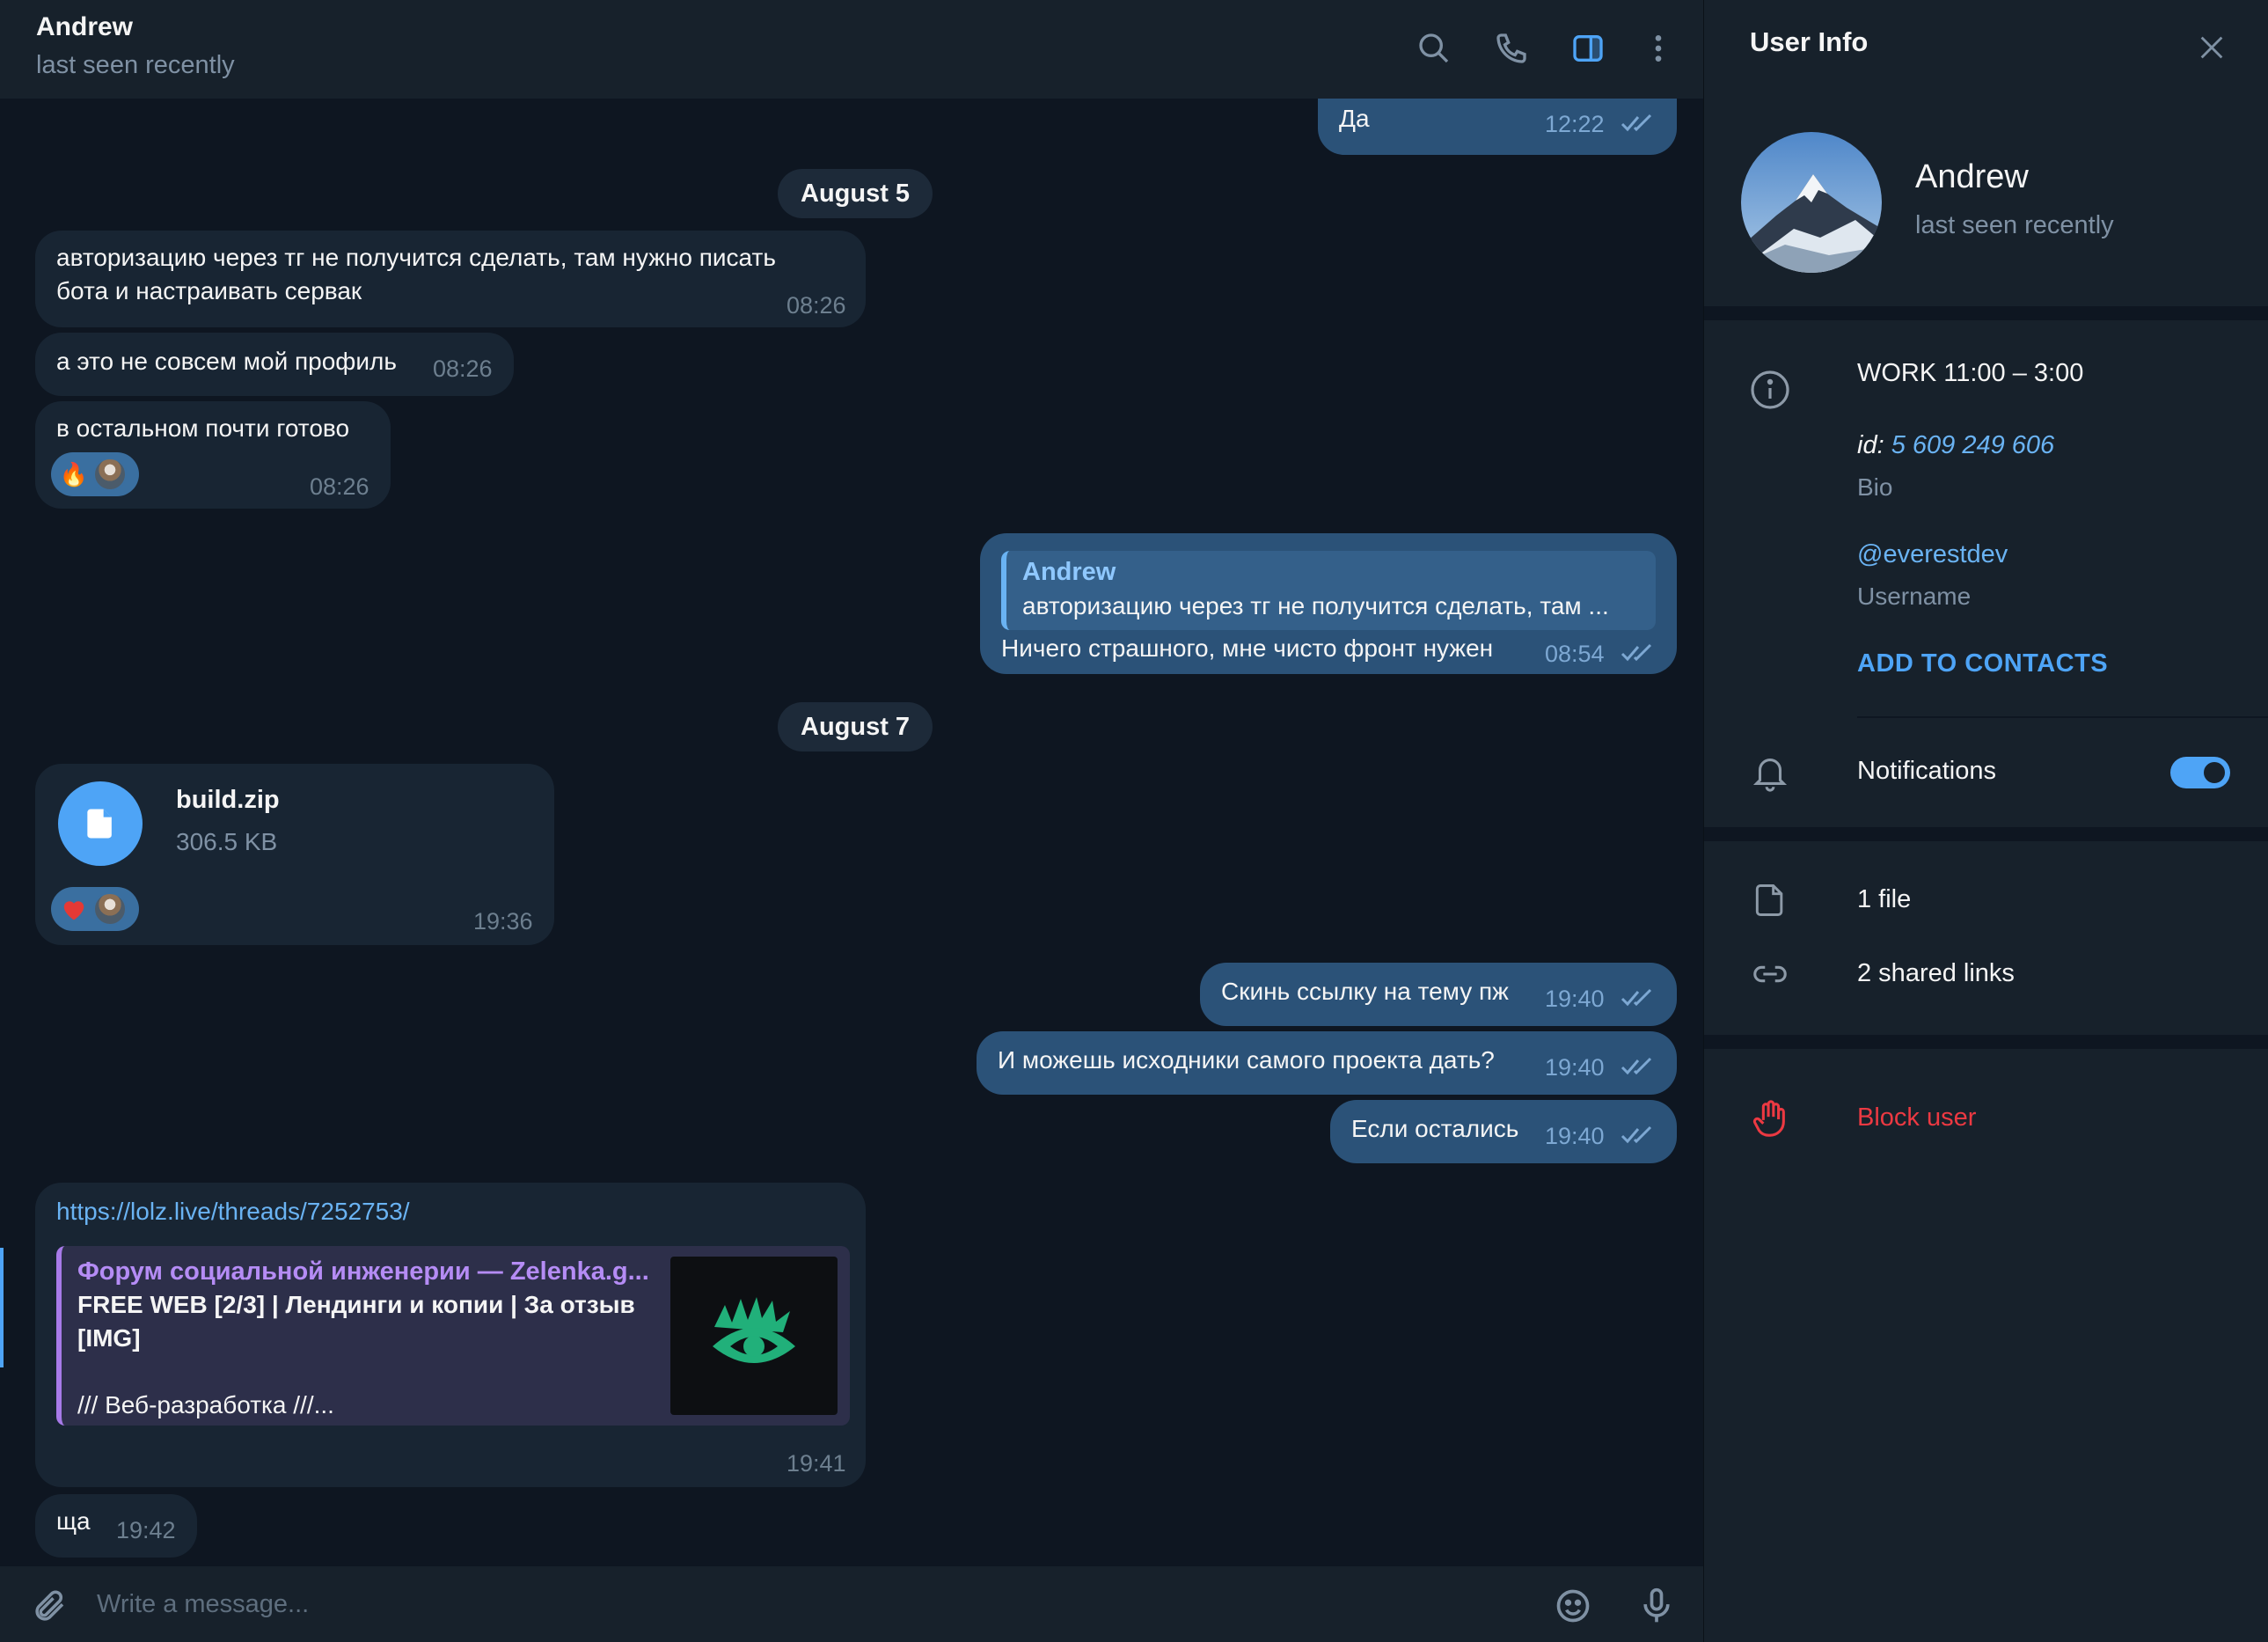  What do you see at coordinates (74, 909) in the screenshot?
I see `heart-icon` at bounding box center [74, 909].